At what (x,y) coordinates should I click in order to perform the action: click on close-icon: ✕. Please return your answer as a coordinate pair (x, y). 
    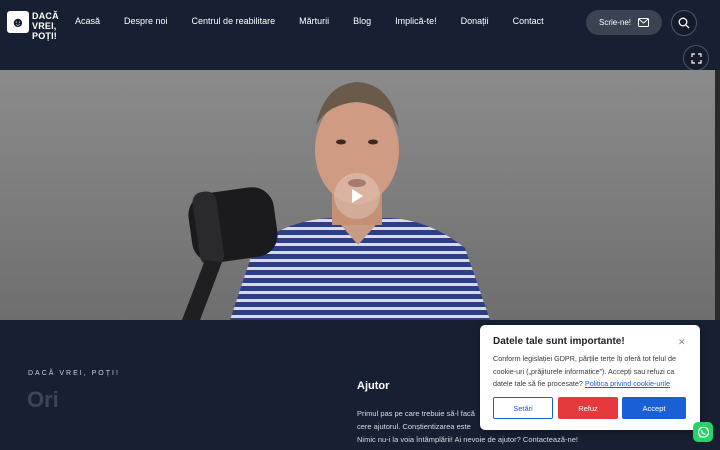
    Looking at the image, I should click on (682, 342).